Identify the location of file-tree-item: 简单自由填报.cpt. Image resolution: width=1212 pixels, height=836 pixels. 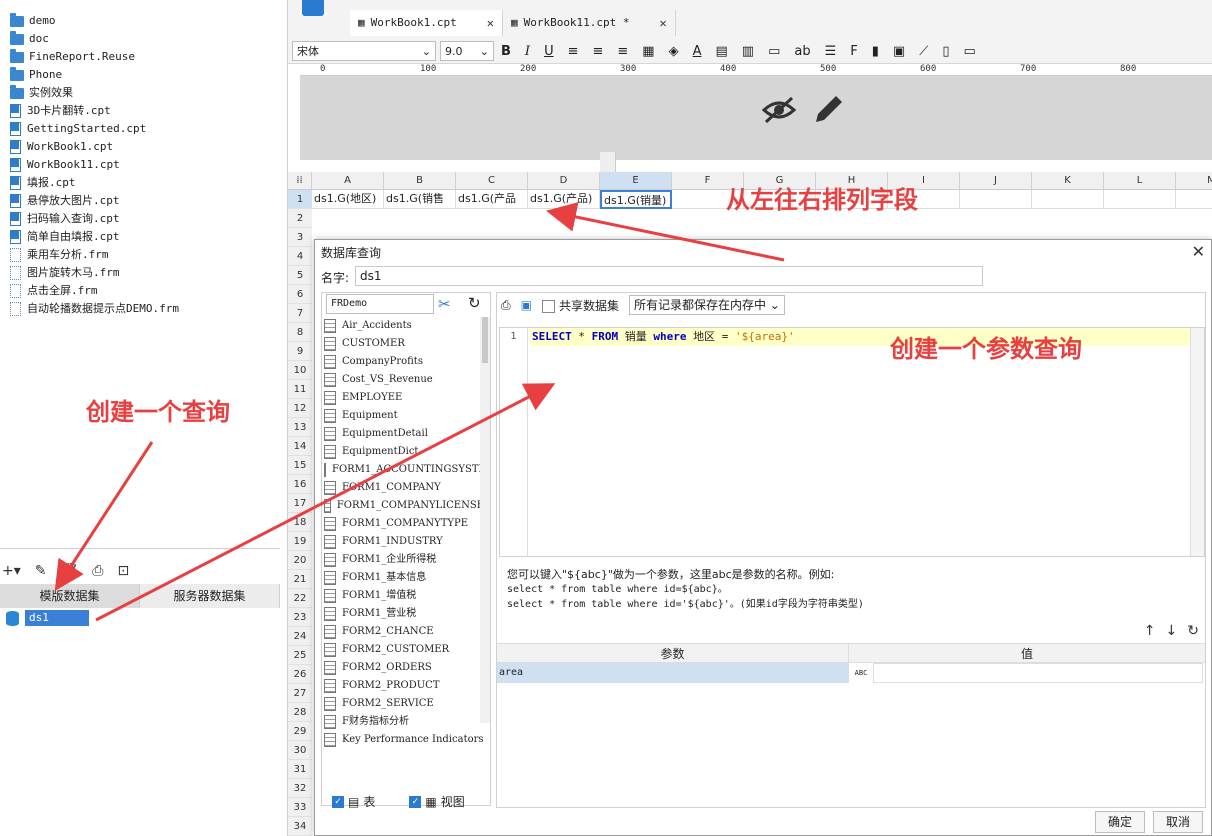
(140, 237).